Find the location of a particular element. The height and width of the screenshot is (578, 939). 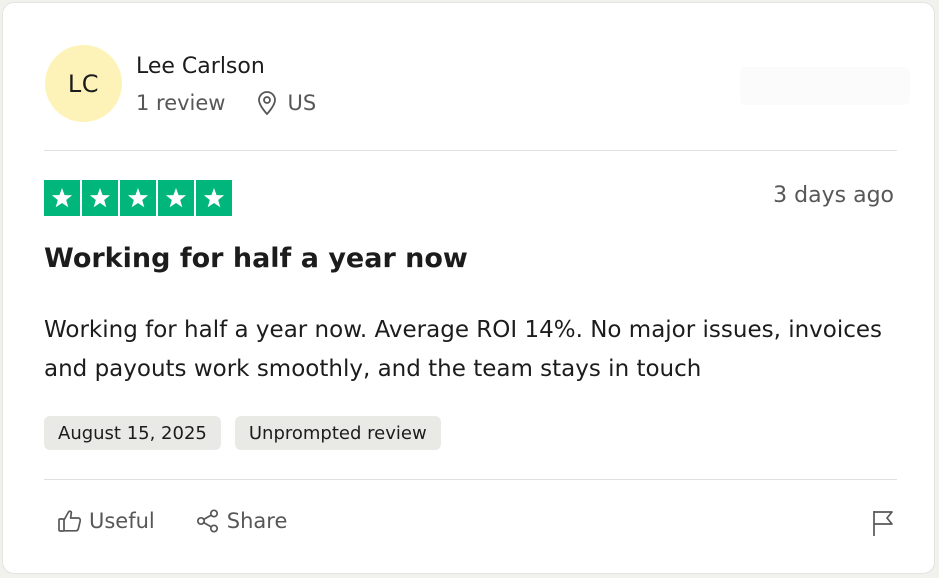

review-count: 1 review is located at coordinates (181, 102).